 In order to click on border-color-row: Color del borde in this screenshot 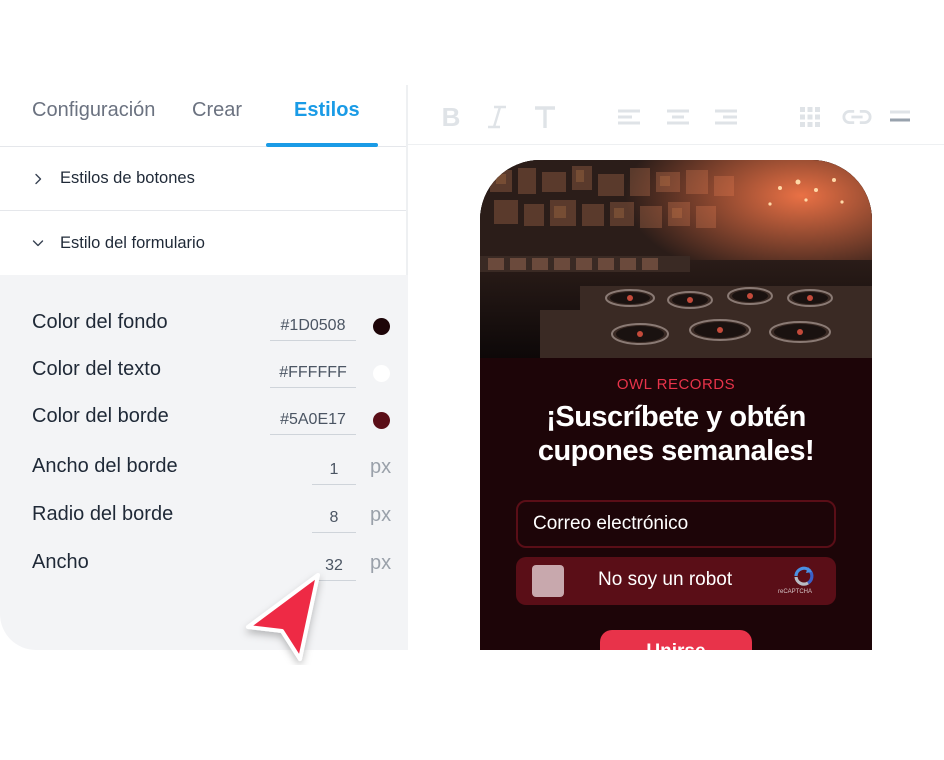, I will do `click(204, 417)`.